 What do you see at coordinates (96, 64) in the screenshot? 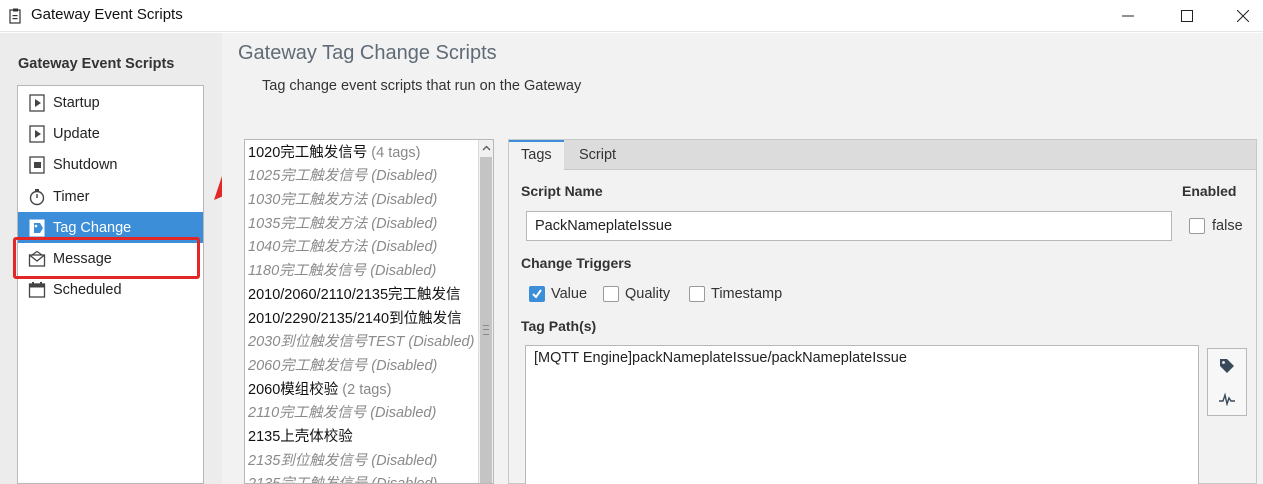
I see `sidebar-heading: Gateway Event Scripts` at bounding box center [96, 64].